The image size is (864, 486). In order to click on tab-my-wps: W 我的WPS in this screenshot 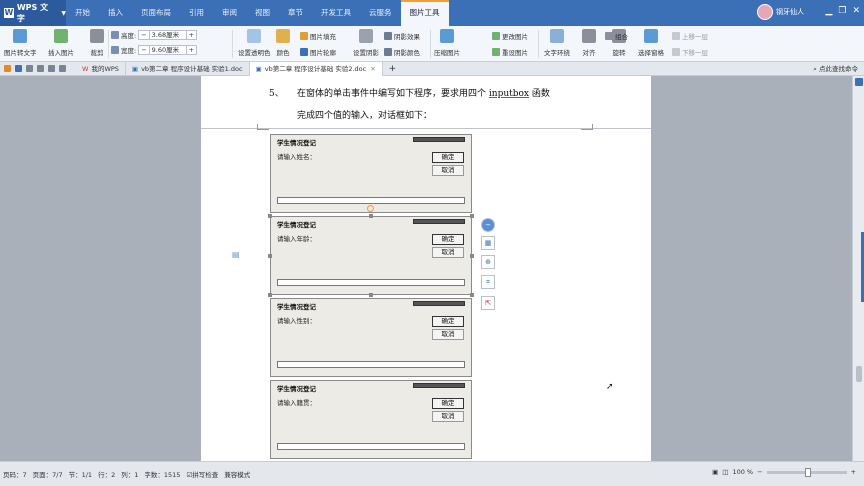, I will do `click(101, 68)`.